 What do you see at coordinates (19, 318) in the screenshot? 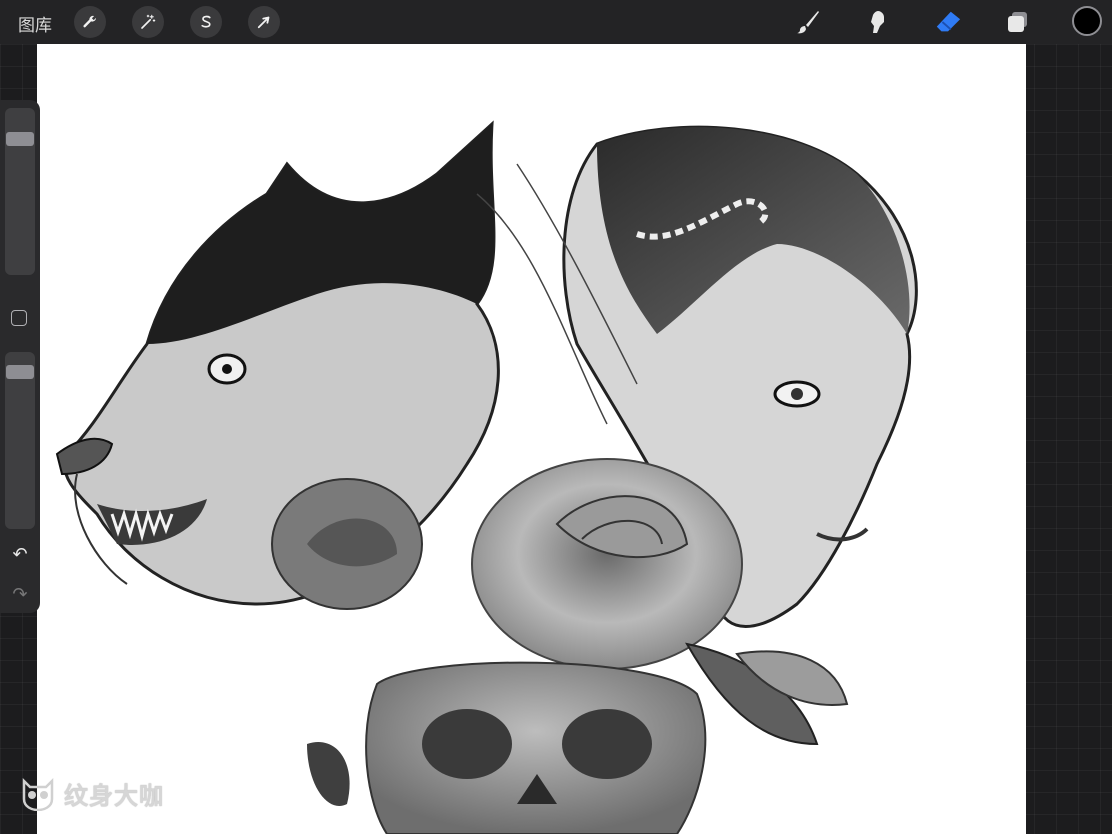
I see `modify-button` at bounding box center [19, 318].